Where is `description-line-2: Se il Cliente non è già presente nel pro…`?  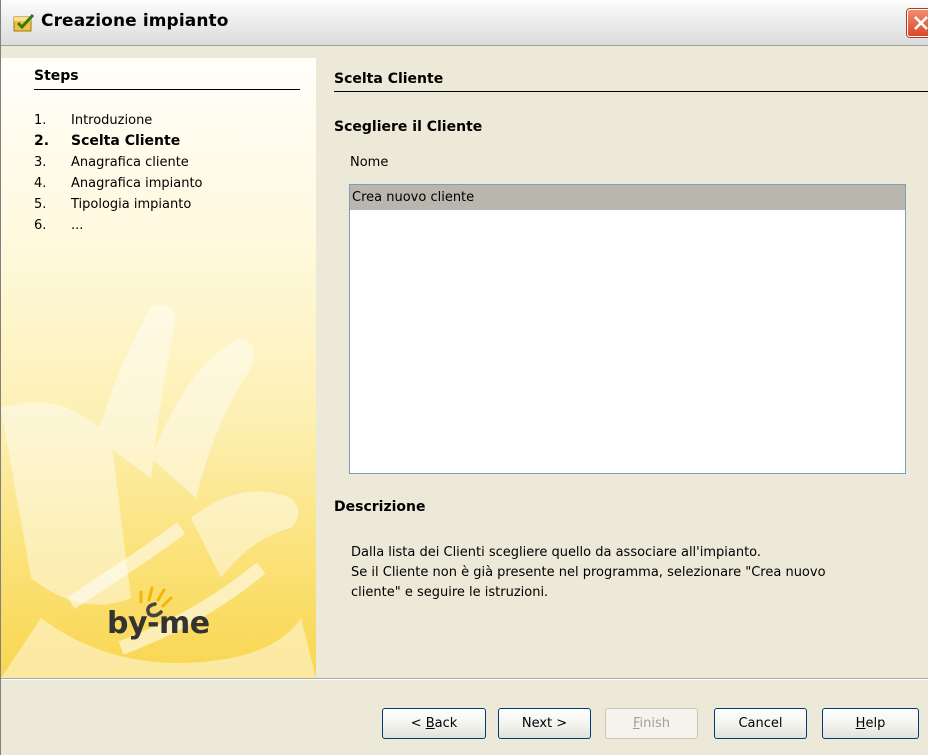
description-line-2: Se il Cliente non è già presente nel pro… is located at coordinates (588, 572).